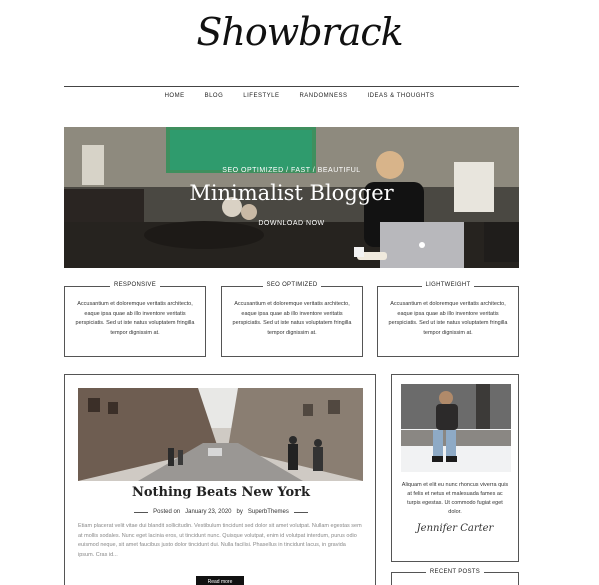 The image size is (599, 585). I want to click on read-more-button: Read more, so click(220, 580).